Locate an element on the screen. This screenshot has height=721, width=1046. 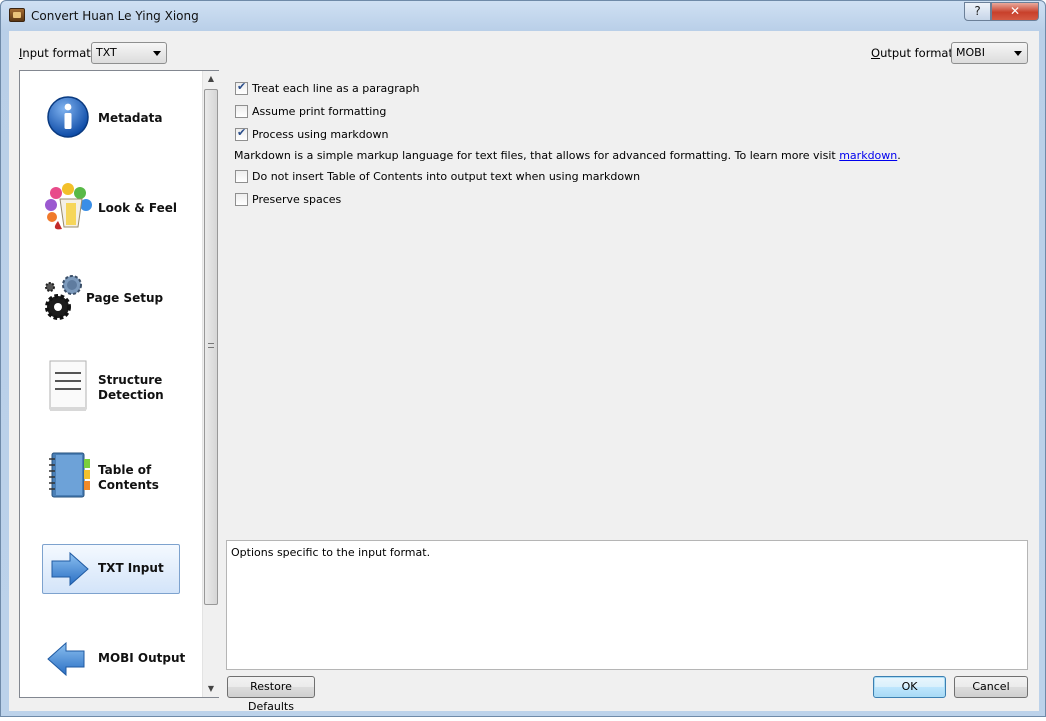
sidebar-item-mobi-output: MOBI Output is located at coordinates (110, 676).